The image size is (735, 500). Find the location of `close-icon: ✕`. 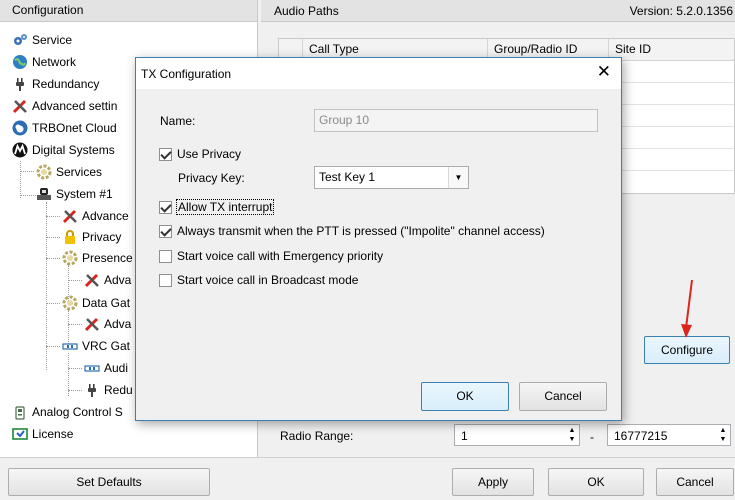

close-icon: ✕ is located at coordinates (604, 72).